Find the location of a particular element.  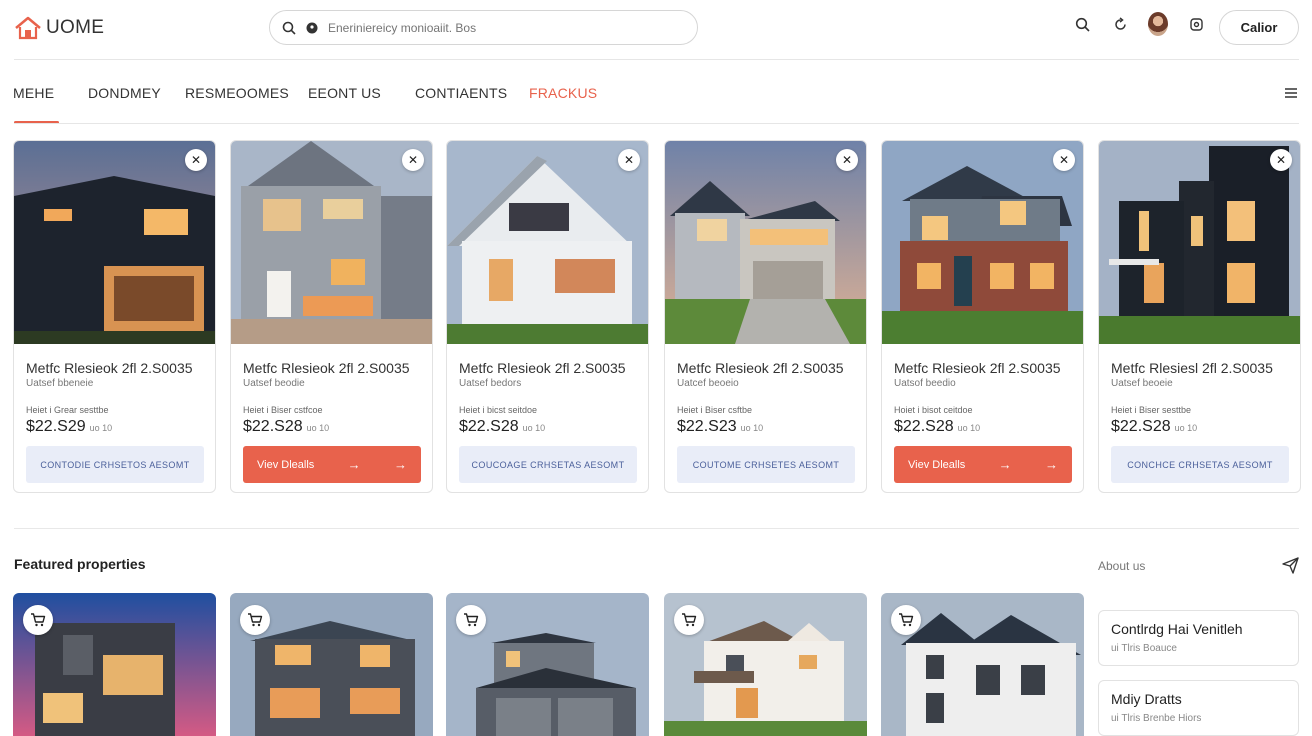

listing-meta: Heiet i Biser csftbe is located at coordinates (715, 410).